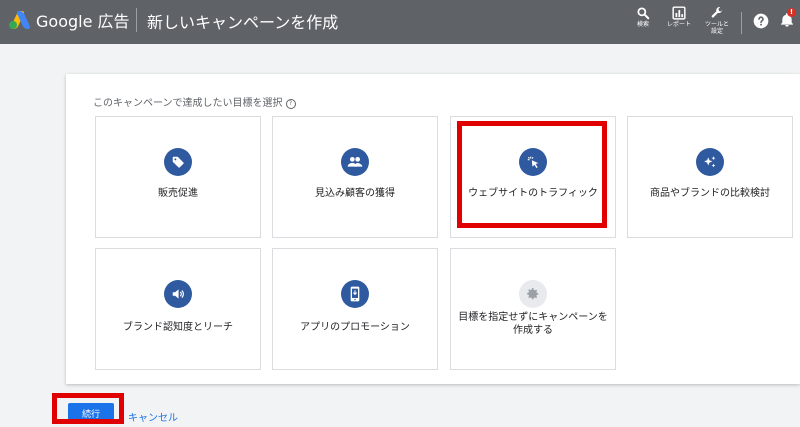  I want to click on help-icon, so click(761, 21).